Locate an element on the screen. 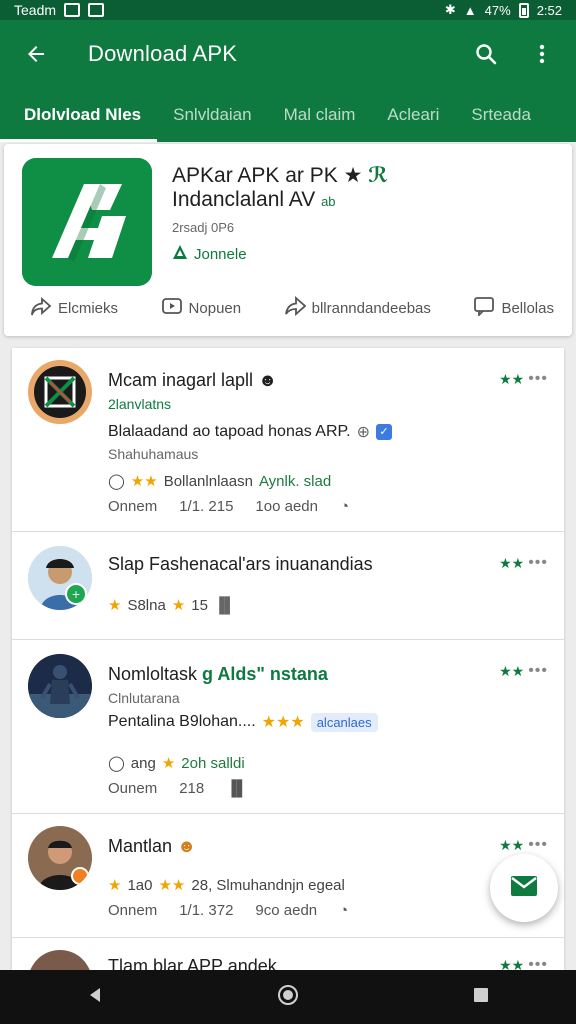  post-handle: 2lanvlatns is located at coordinates (140, 404).